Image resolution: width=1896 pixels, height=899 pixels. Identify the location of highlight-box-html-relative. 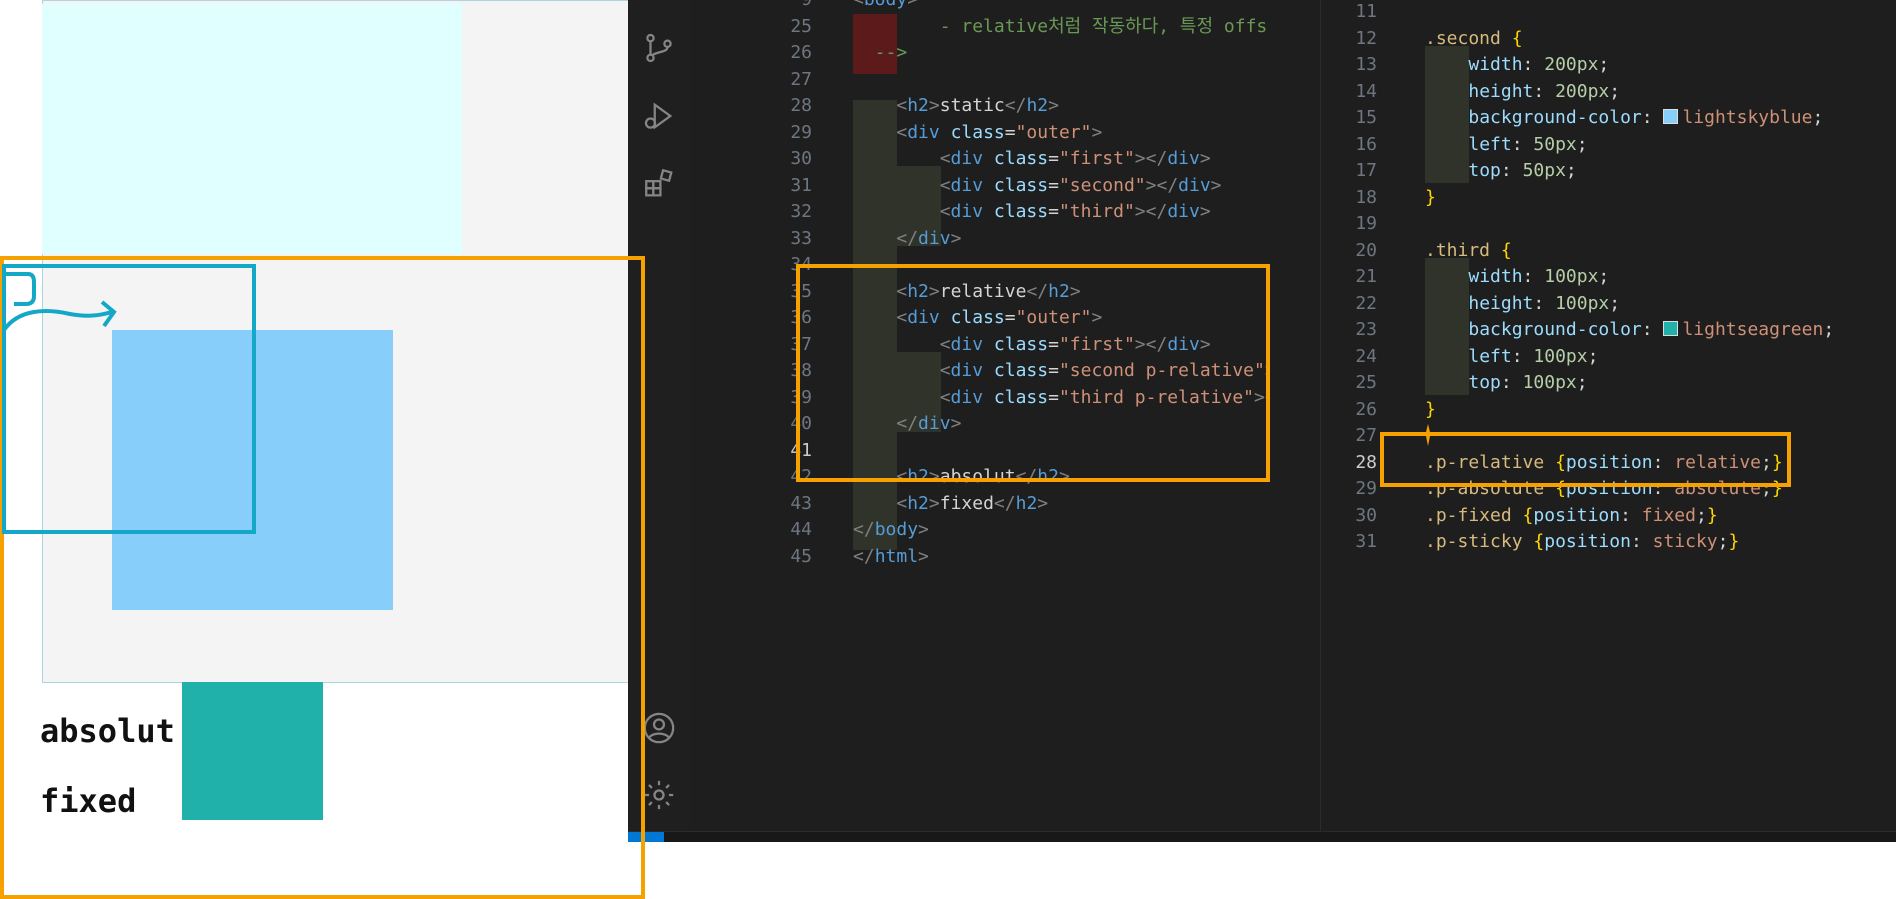
(1033, 373).